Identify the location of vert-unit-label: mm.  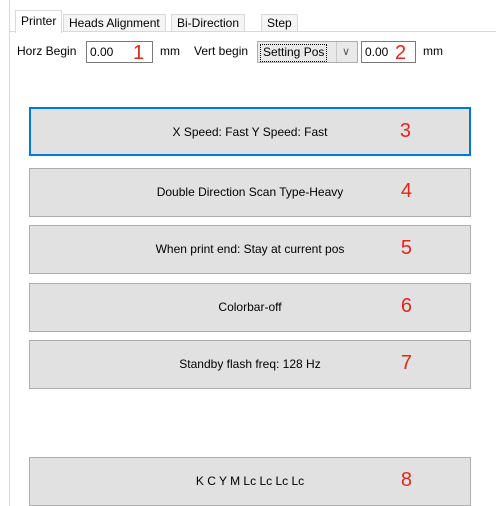
(433, 51).